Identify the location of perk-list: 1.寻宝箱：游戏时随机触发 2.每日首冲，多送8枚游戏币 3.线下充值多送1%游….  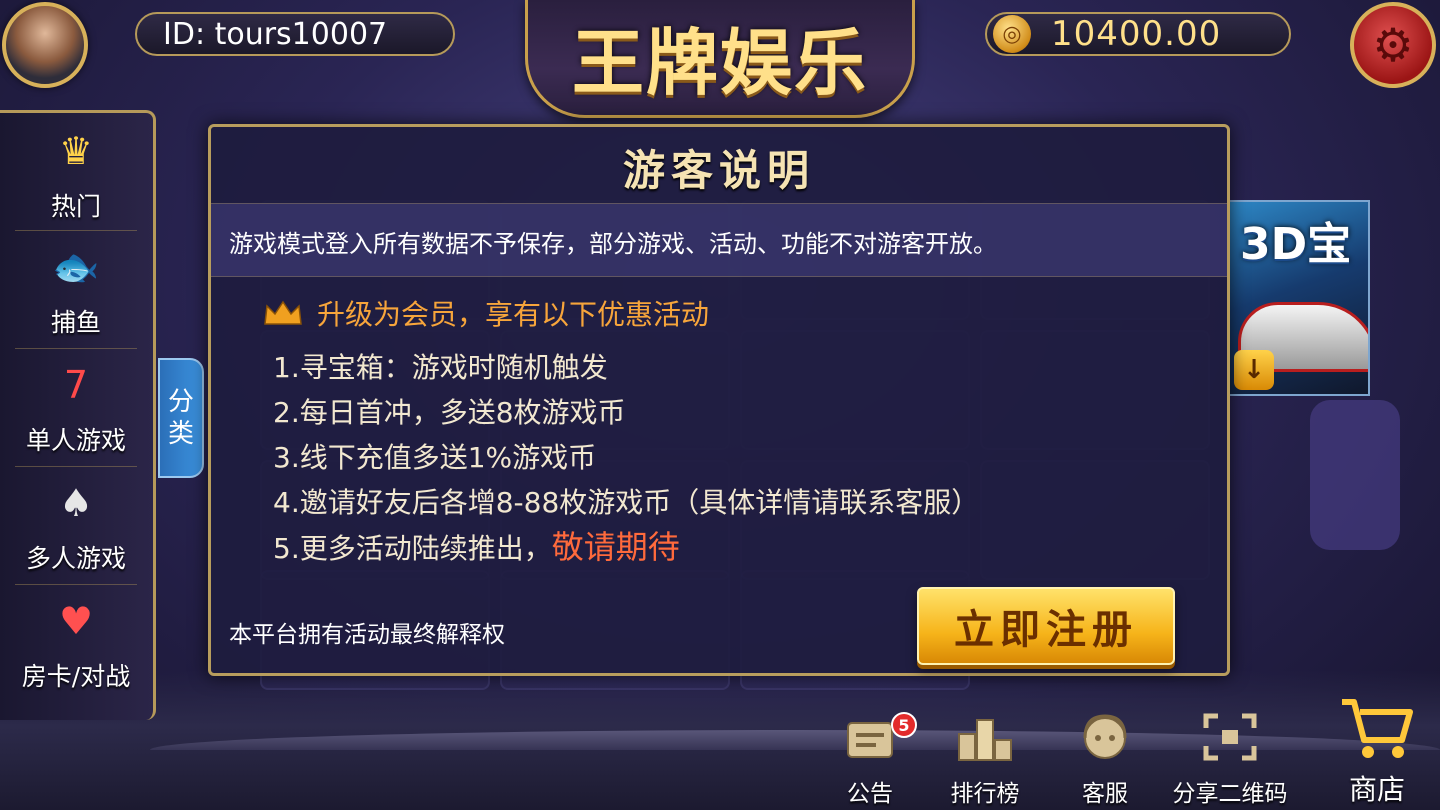
(626, 457).